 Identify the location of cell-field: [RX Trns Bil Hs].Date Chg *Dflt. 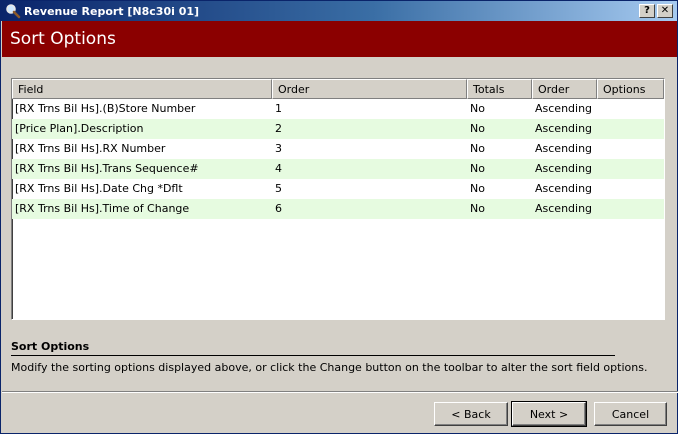
(142, 189).